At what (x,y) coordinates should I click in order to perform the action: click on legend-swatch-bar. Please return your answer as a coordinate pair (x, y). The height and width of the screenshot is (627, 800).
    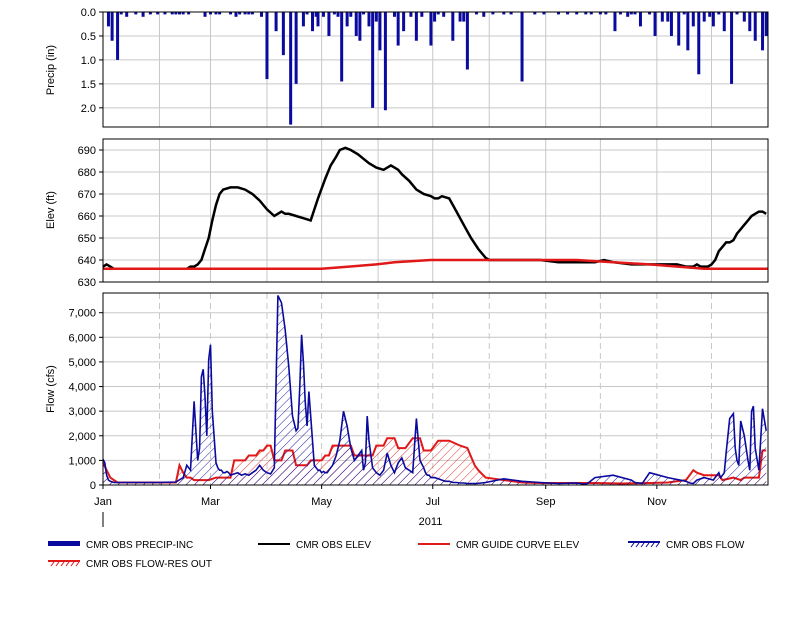
    Looking at the image, I should click on (64, 543).